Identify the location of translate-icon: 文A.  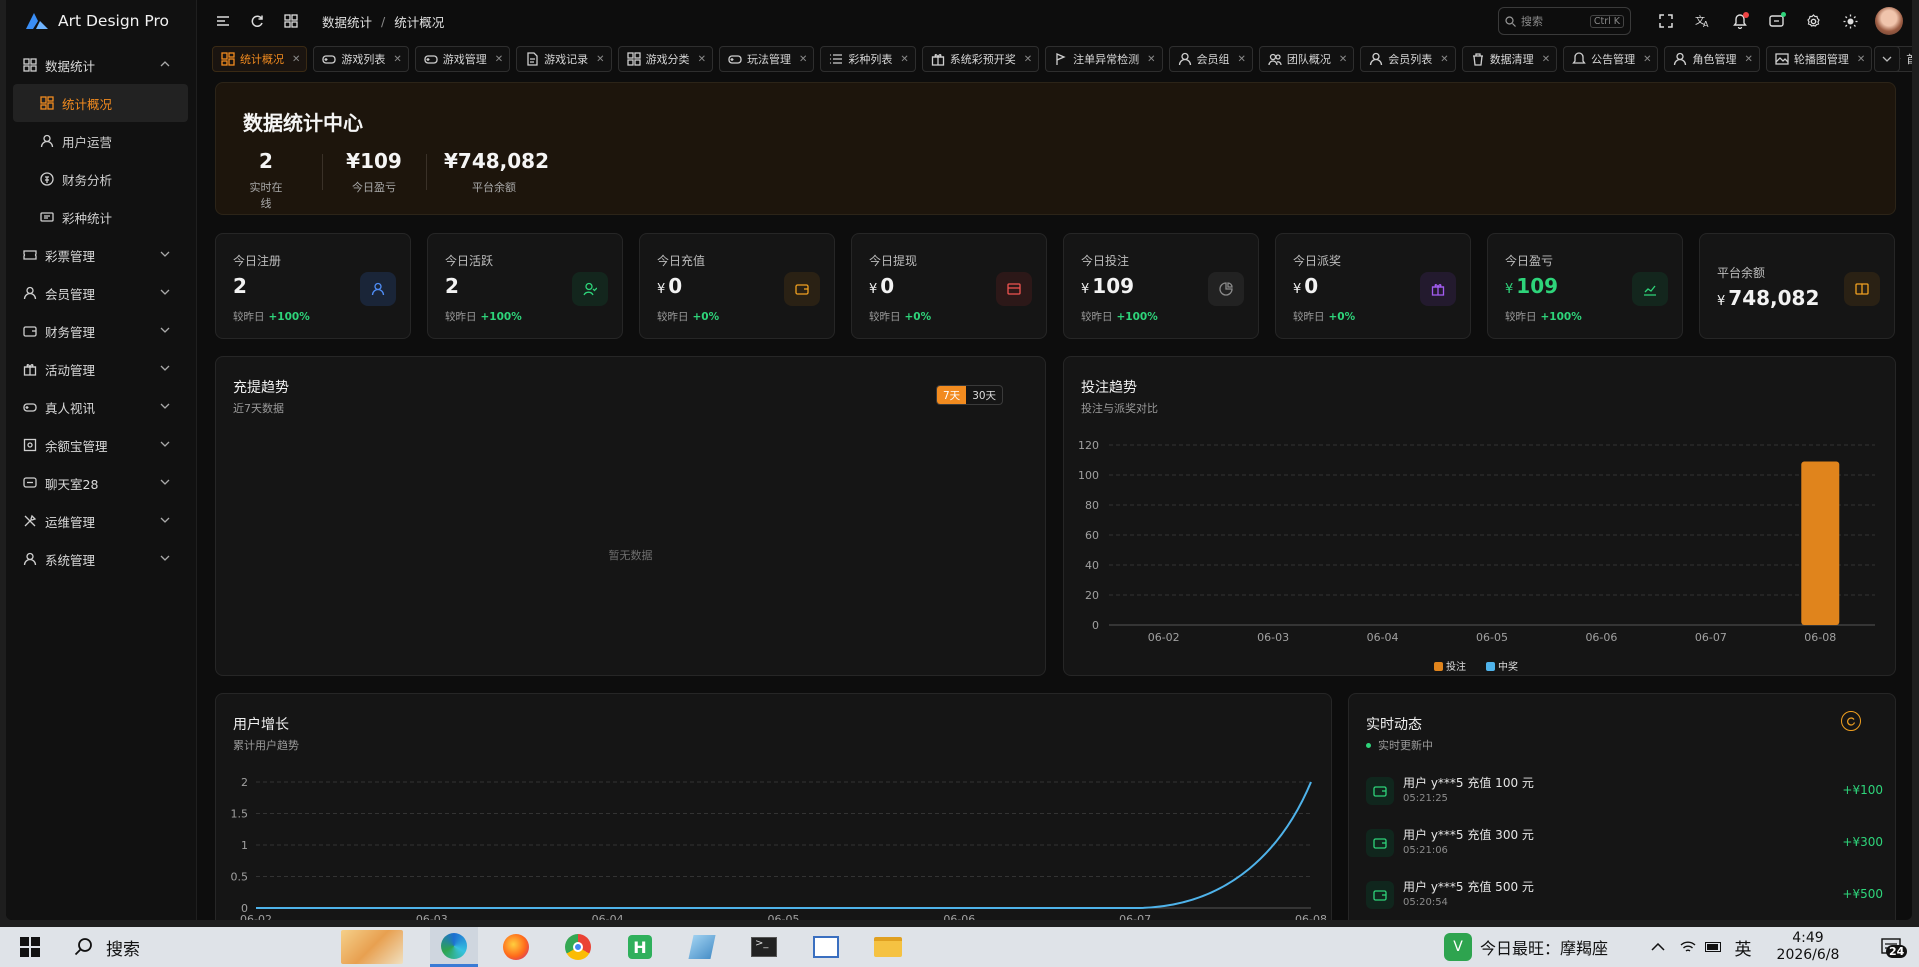
(1702, 21).